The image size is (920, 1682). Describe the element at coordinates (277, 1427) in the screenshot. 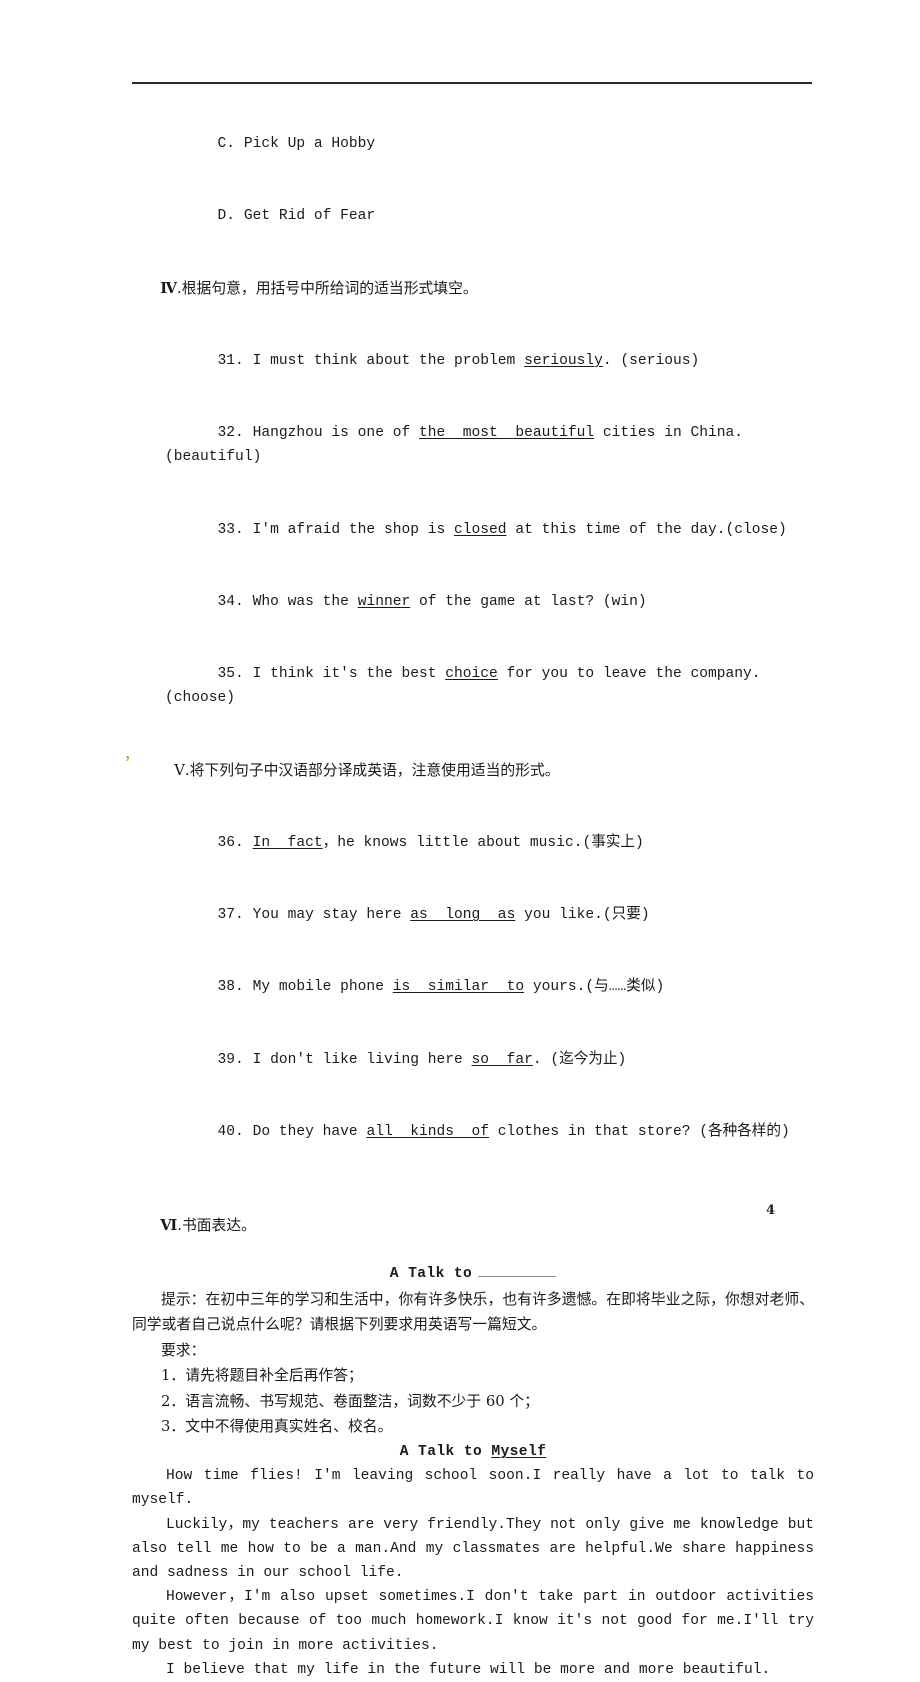

I see `requirement-3: 3．文中不得使用真实姓名、校名。` at that location.